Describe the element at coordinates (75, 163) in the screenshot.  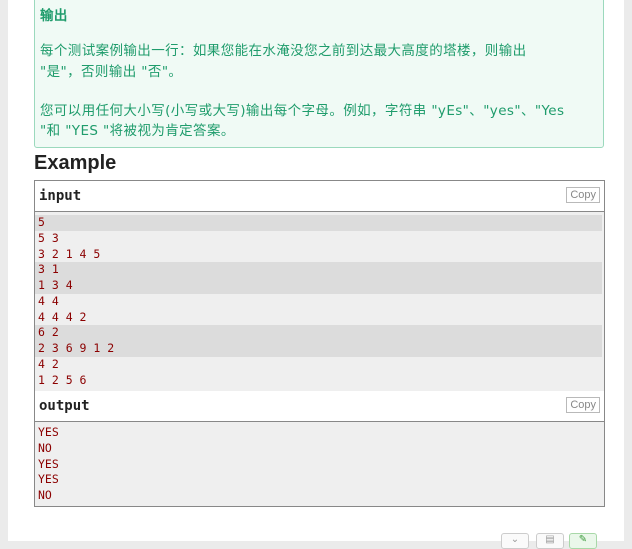
I see `example-title: Example` at that location.